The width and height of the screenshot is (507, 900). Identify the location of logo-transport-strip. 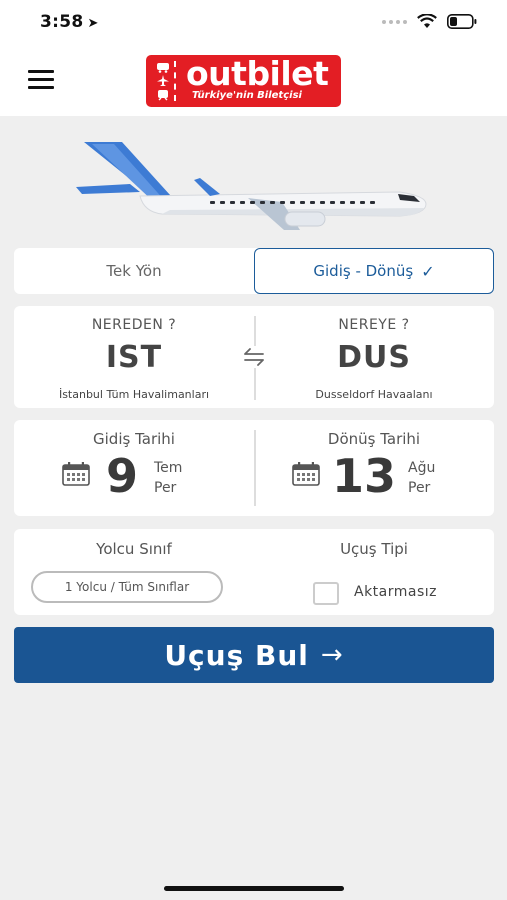
(164, 81).